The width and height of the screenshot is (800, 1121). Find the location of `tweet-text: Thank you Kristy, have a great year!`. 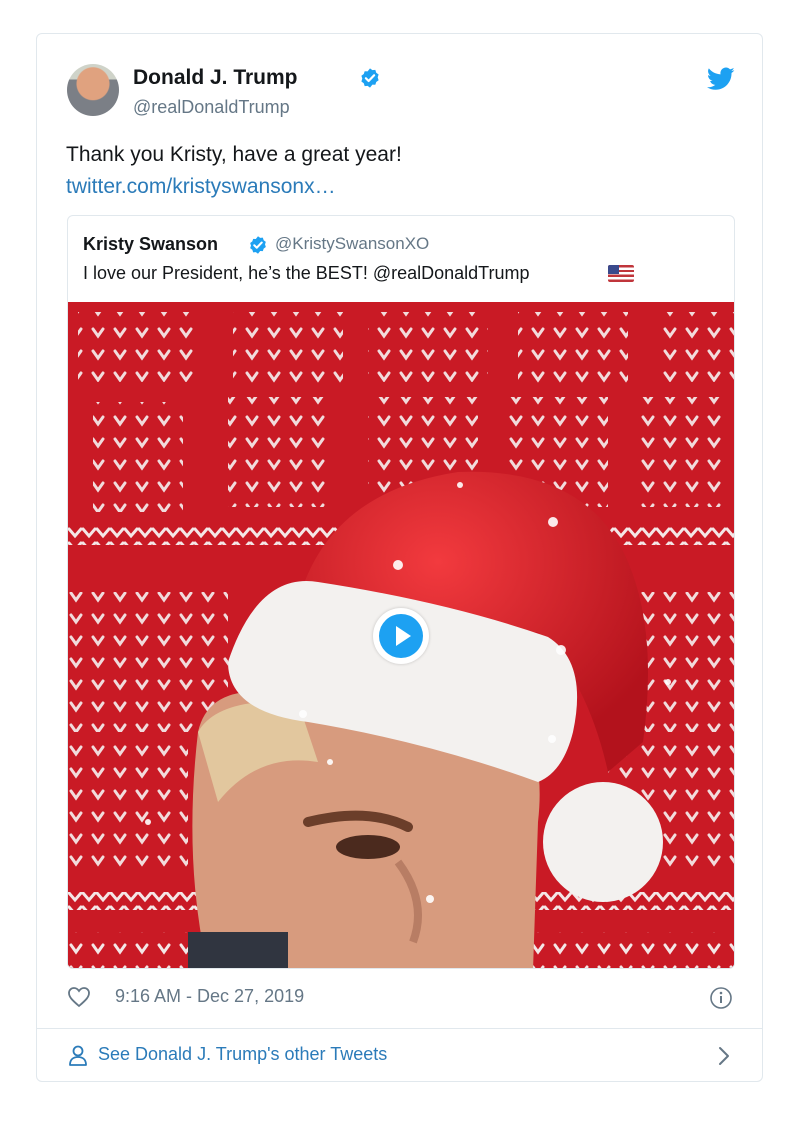

tweet-text: Thank you Kristy, have a great year! is located at coordinates (234, 154).